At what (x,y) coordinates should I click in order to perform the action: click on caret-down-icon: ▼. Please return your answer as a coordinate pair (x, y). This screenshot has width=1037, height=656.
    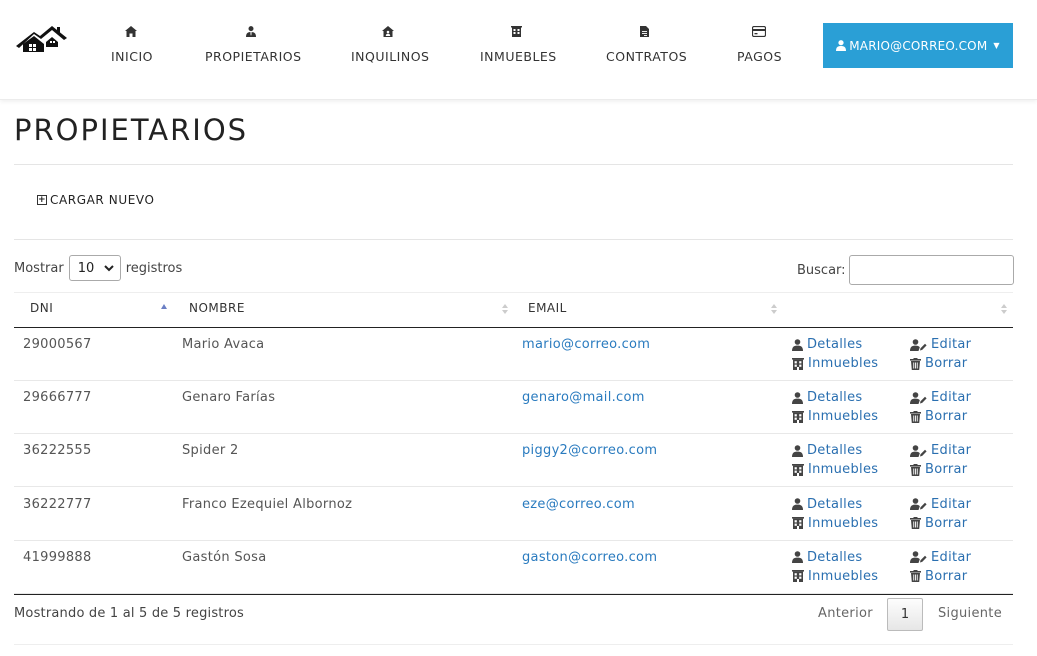
    Looking at the image, I should click on (996, 45).